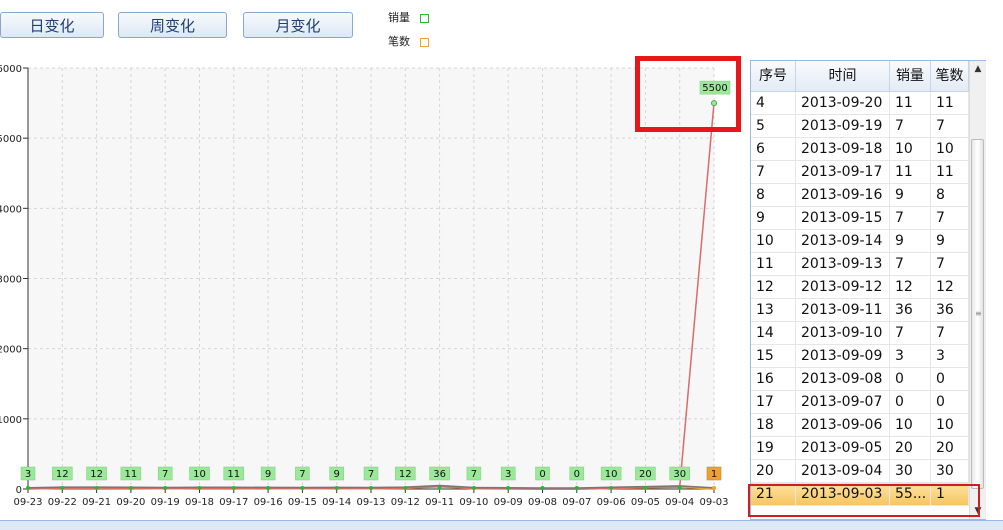 The image size is (1003, 530). What do you see at coordinates (843, 126) in the screenshot?
I see `cell-time: 2013-09-19` at bounding box center [843, 126].